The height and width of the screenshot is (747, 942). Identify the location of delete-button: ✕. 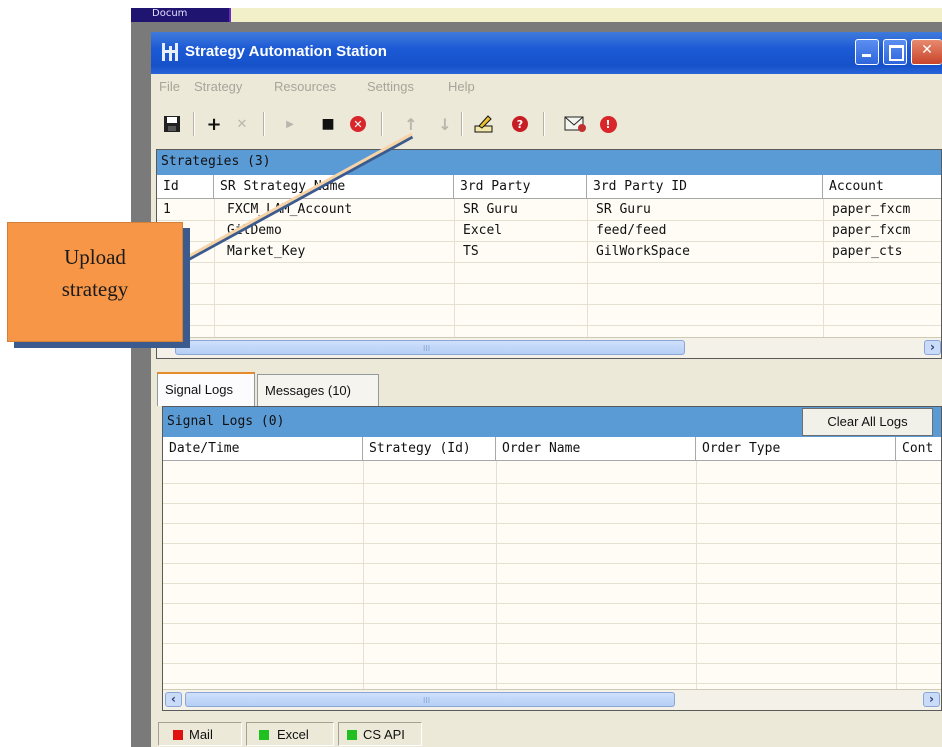
(242, 124).